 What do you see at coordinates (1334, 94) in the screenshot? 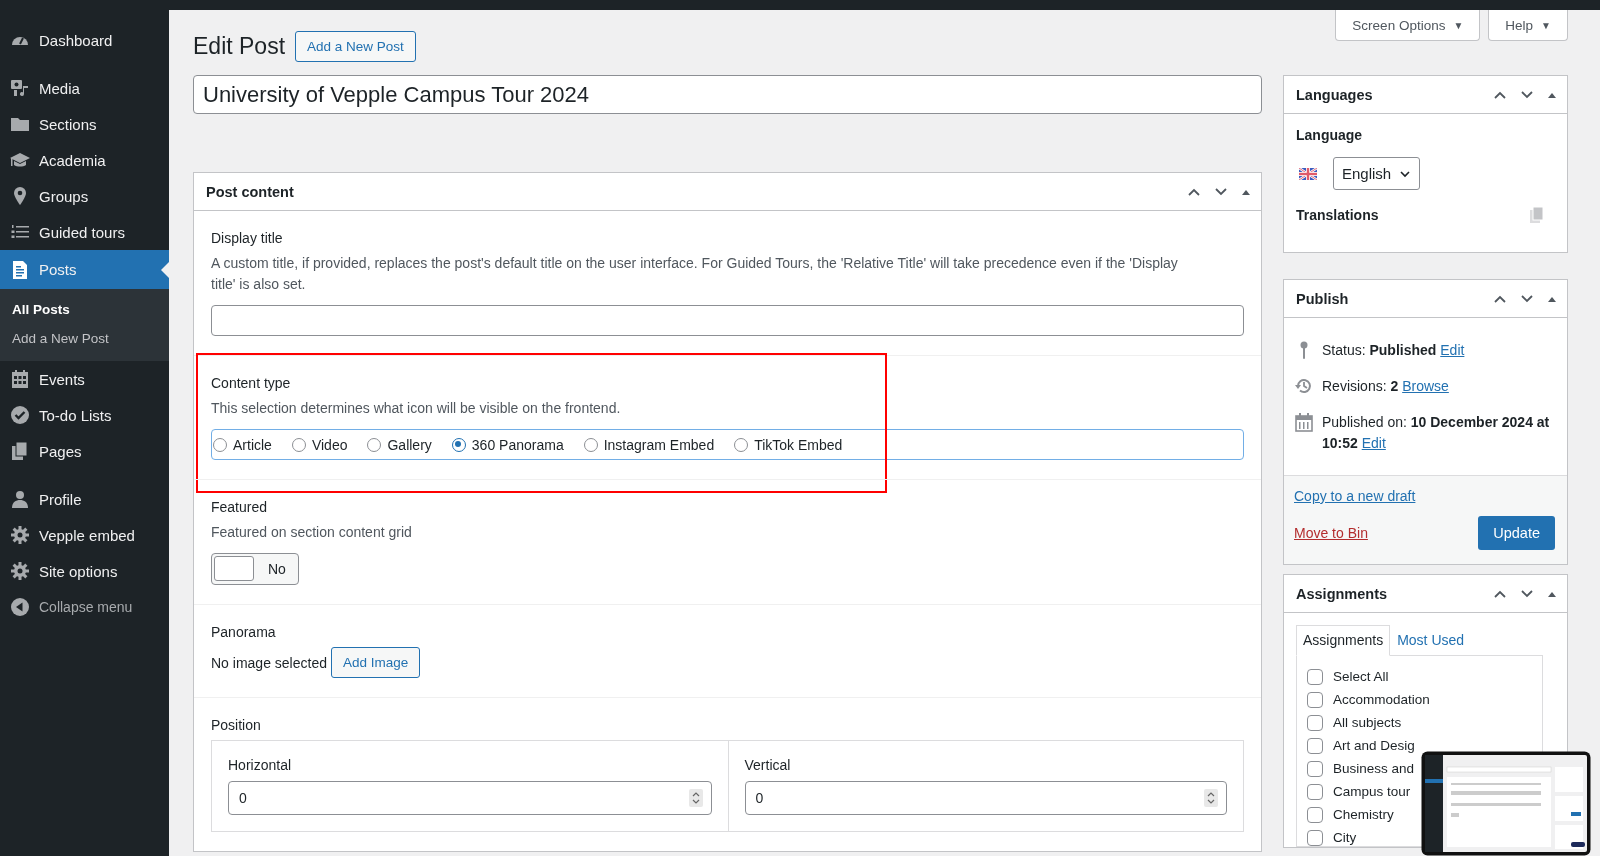
I see `box-title: Languages` at bounding box center [1334, 94].